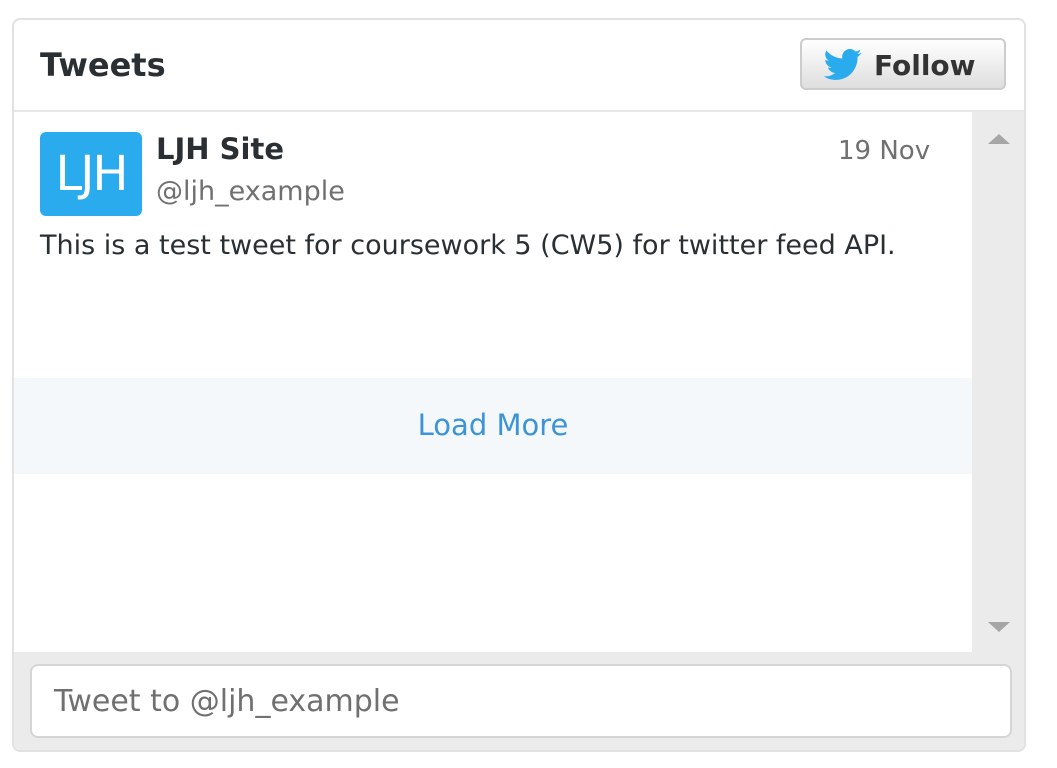  What do you see at coordinates (220, 149) in the screenshot?
I see `tweet-author-name: LJH Site` at bounding box center [220, 149].